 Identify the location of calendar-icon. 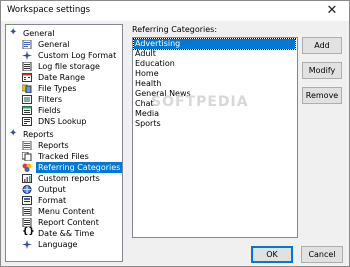
(27, 77).